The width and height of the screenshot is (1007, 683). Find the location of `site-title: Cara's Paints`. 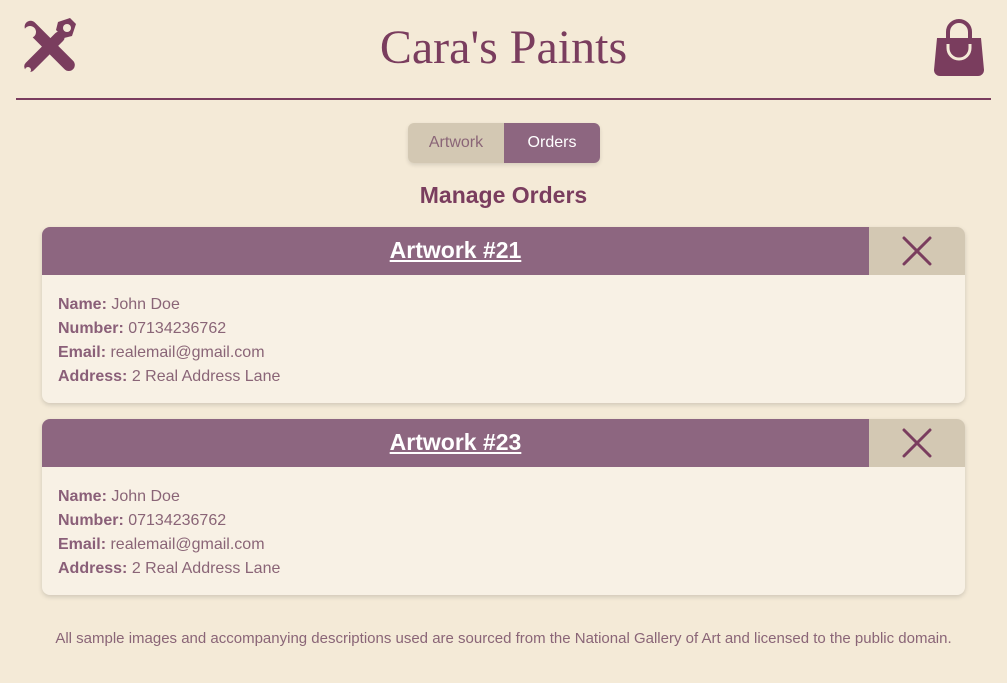

site-title: Cara's Paints is located at coordinates (503, 47).